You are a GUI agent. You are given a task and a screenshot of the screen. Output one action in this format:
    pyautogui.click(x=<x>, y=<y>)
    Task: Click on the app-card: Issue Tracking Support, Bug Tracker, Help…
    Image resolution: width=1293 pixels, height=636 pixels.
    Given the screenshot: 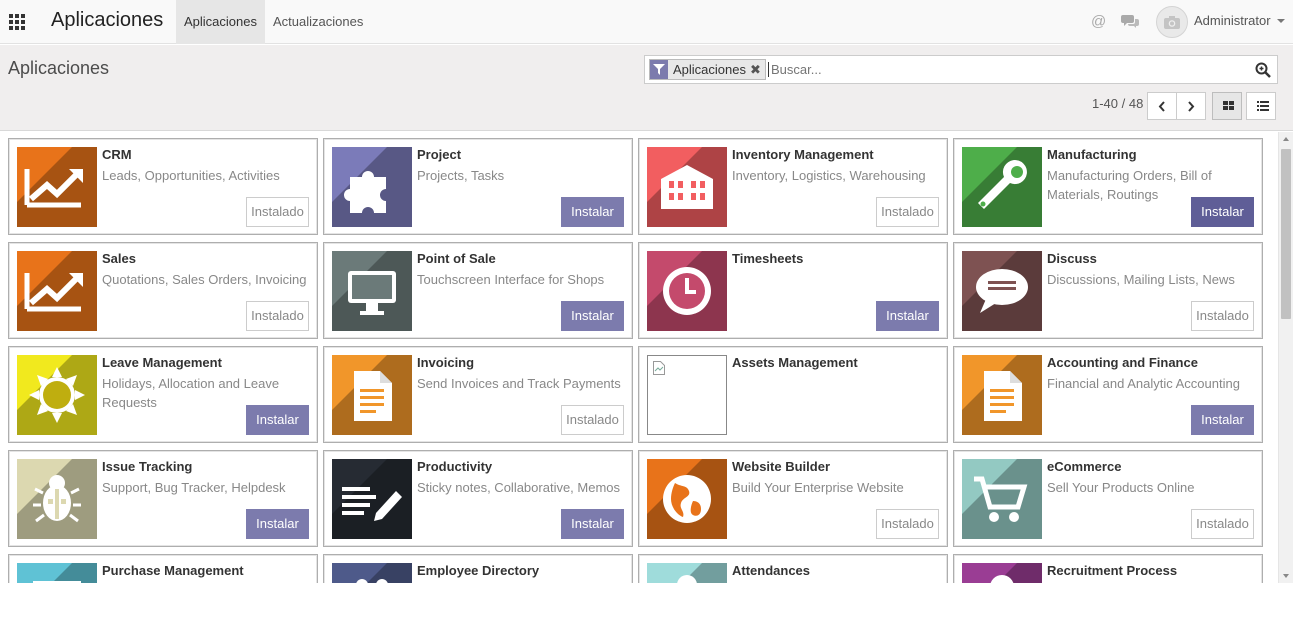 What is the action you would take?
    pyautogui.click(x=163, y=498)
    